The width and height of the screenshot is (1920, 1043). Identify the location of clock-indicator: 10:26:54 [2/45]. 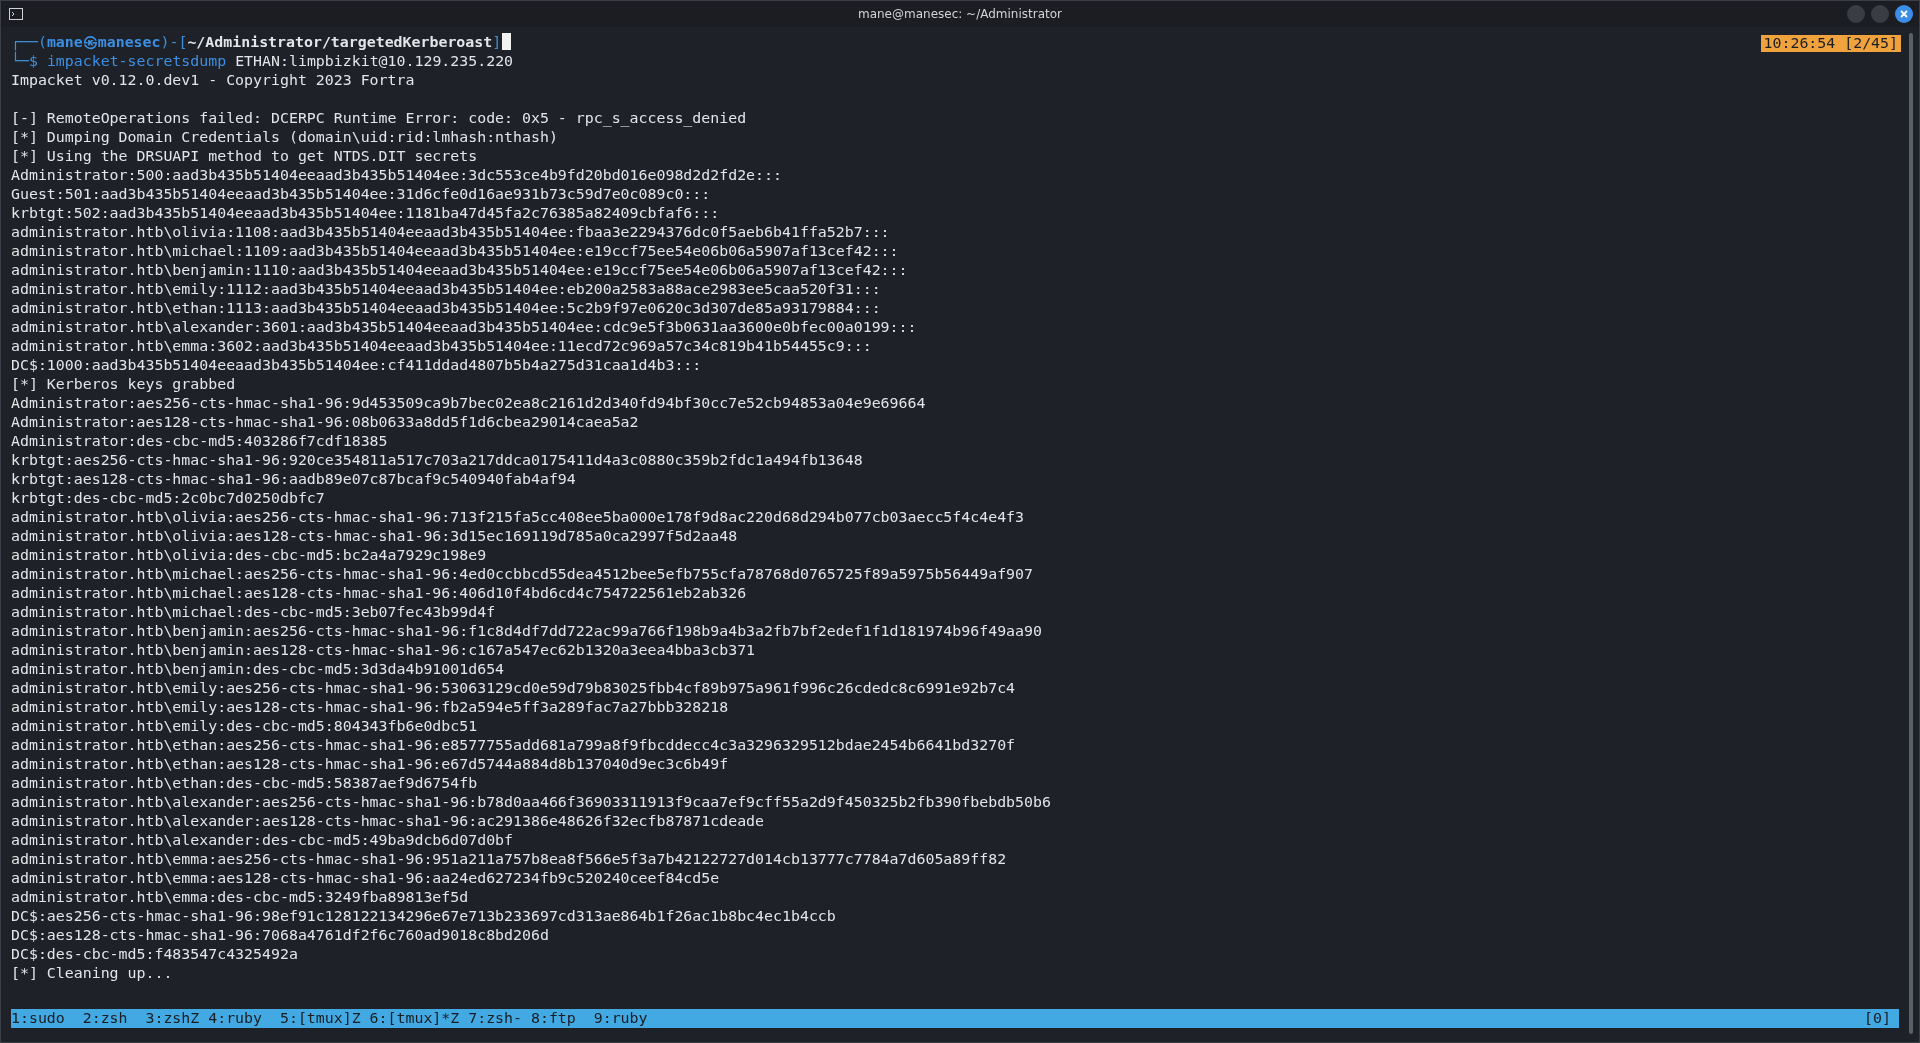
(1830, 43).